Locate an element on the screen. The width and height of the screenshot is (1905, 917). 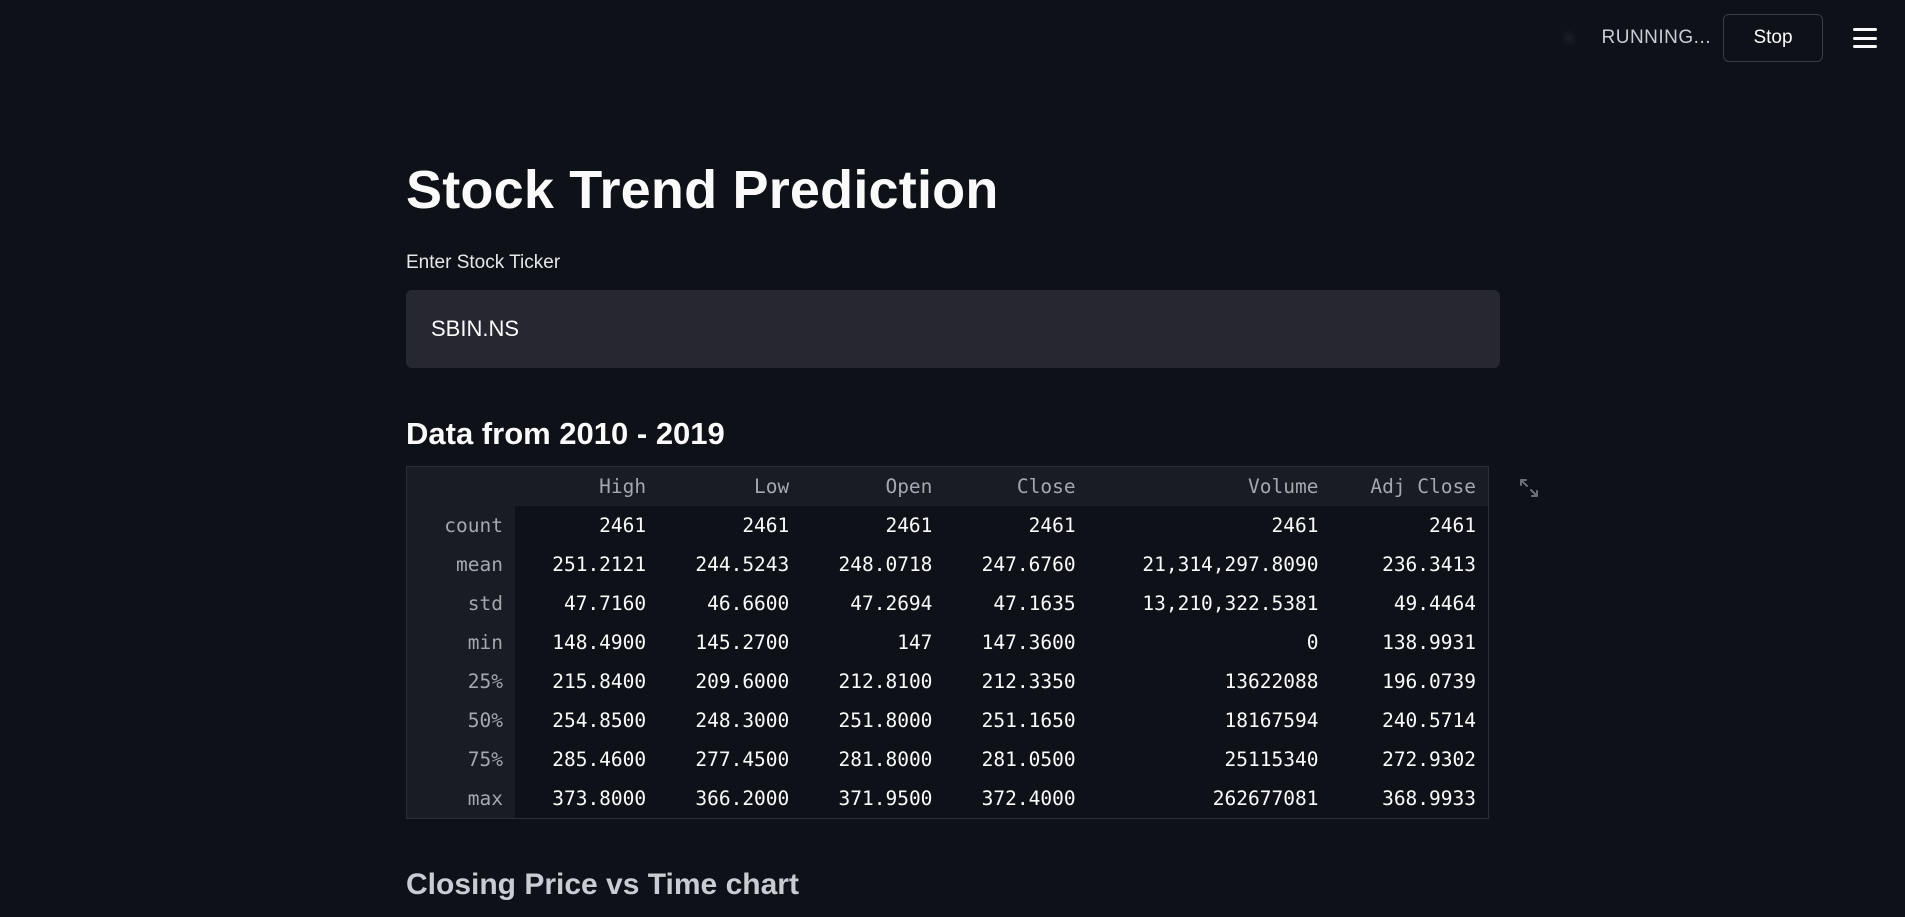
table-cell: 196.0739 is located at coordinates (1409, 681).